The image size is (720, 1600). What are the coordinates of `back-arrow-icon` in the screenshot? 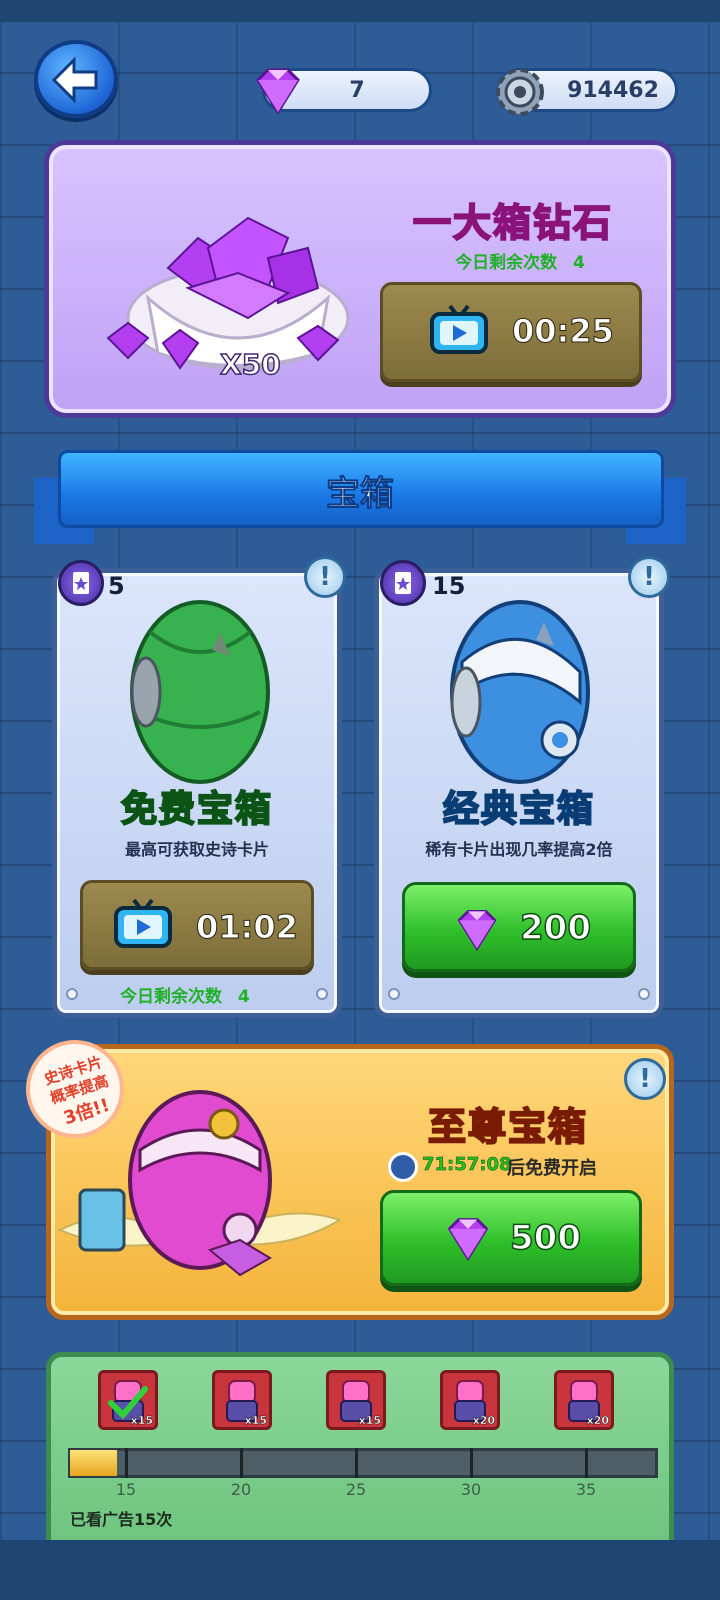 It's located at (74, 80).